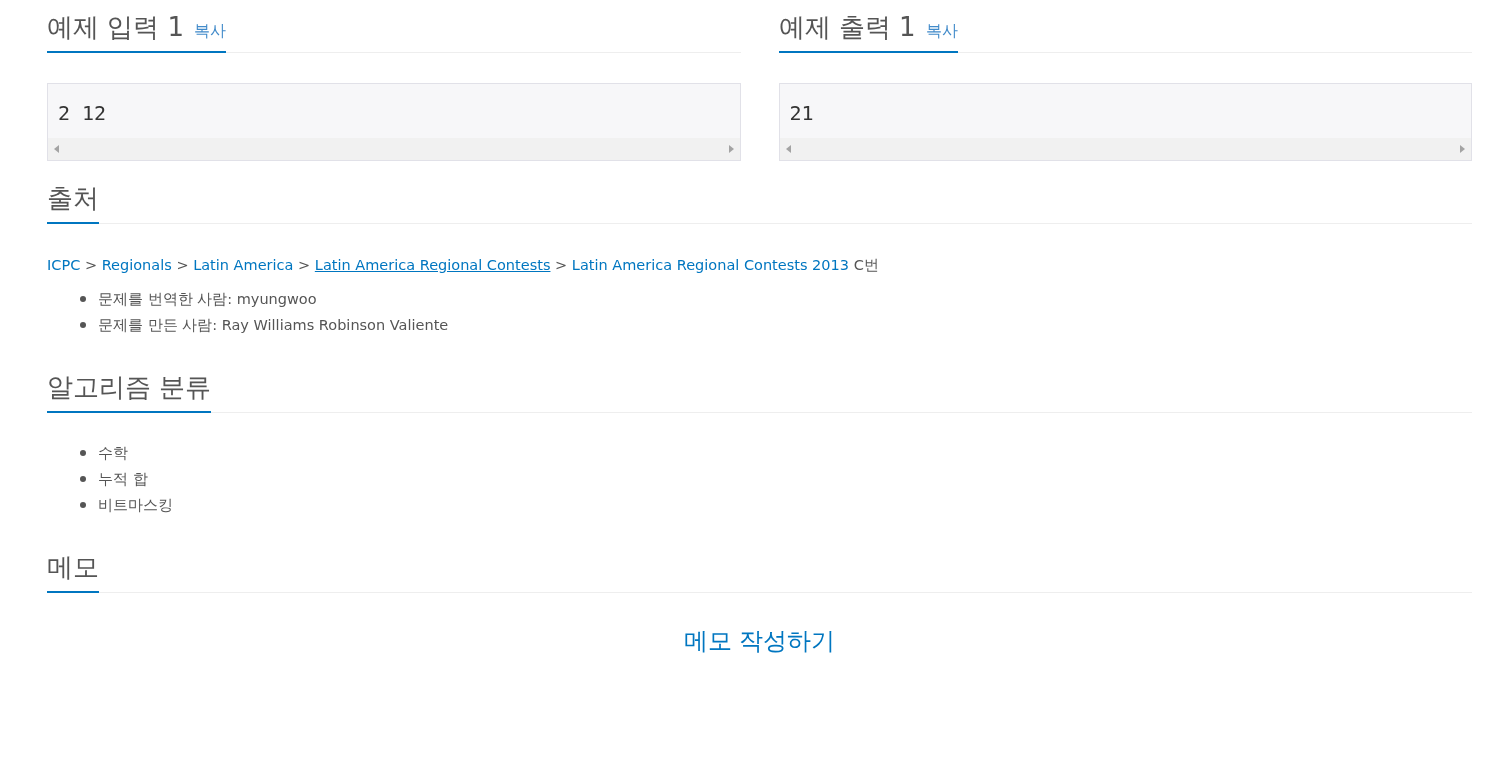 This screenshot has height=764, width=1508. What do you see at coordinates (135, 504) in the screenshot?
I see `algorithm-tag: 비트마스킹` at bounding box center [135, 504].